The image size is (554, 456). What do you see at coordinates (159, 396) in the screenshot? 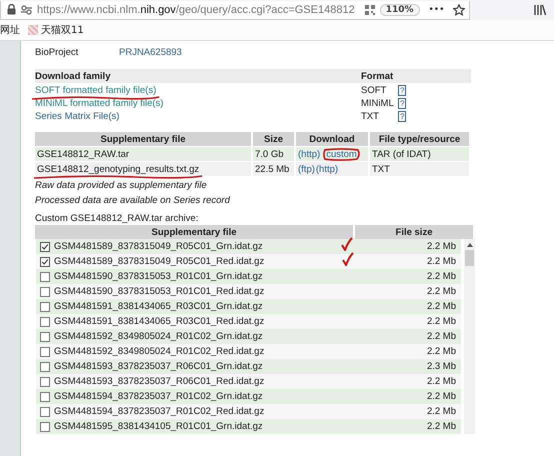
I see `file-name: GSM4481594_8378235037_R01C02_Grn.idat.gz` at bounding box center [159, 396].